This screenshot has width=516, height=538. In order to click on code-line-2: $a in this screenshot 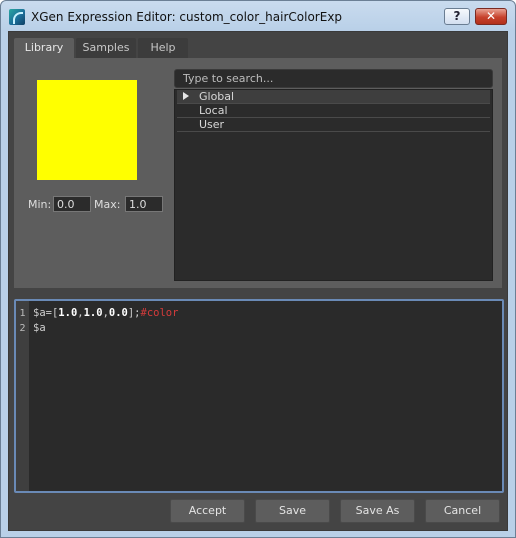, I will do `click(39, 328)`.